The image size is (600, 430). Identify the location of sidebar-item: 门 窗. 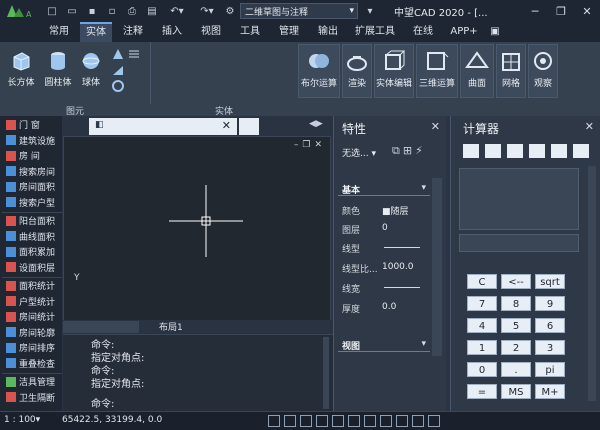
(23, 124).